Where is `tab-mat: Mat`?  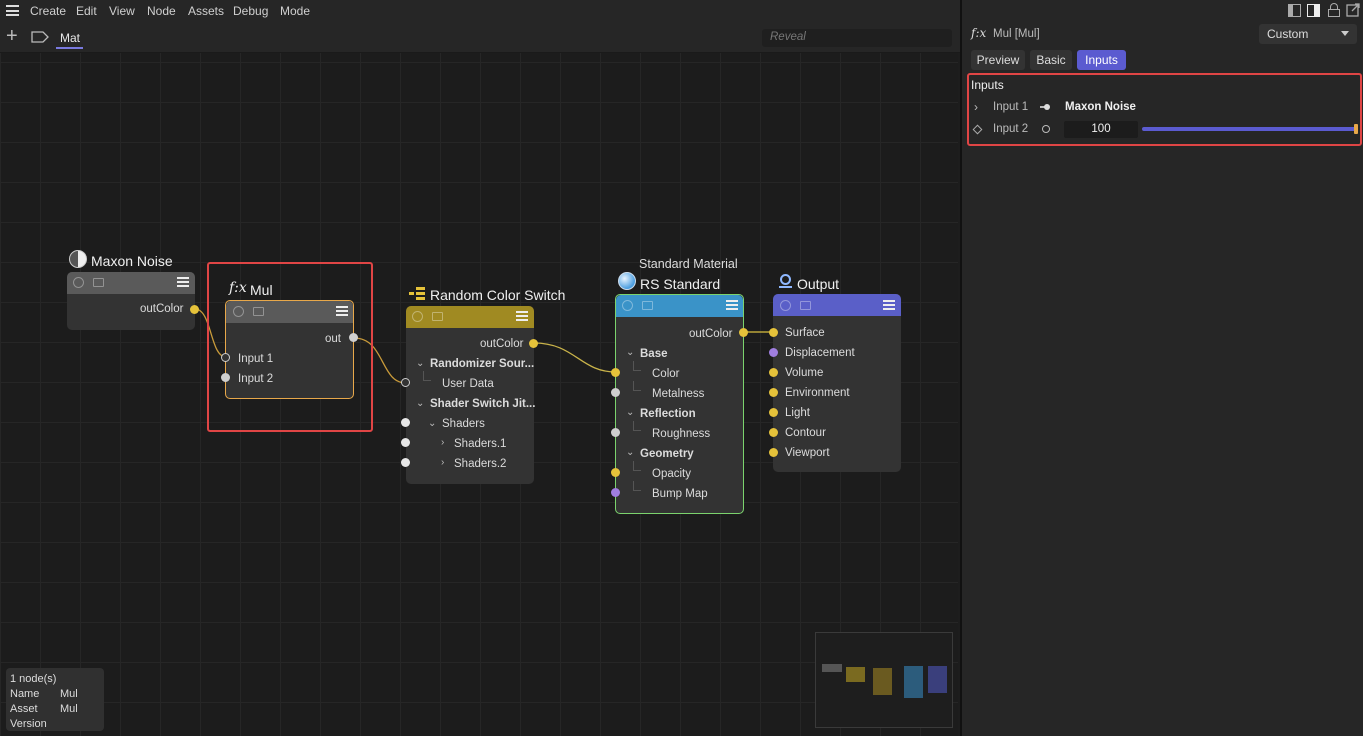 tab-mat: Mat is located at coordinates (70, 38).